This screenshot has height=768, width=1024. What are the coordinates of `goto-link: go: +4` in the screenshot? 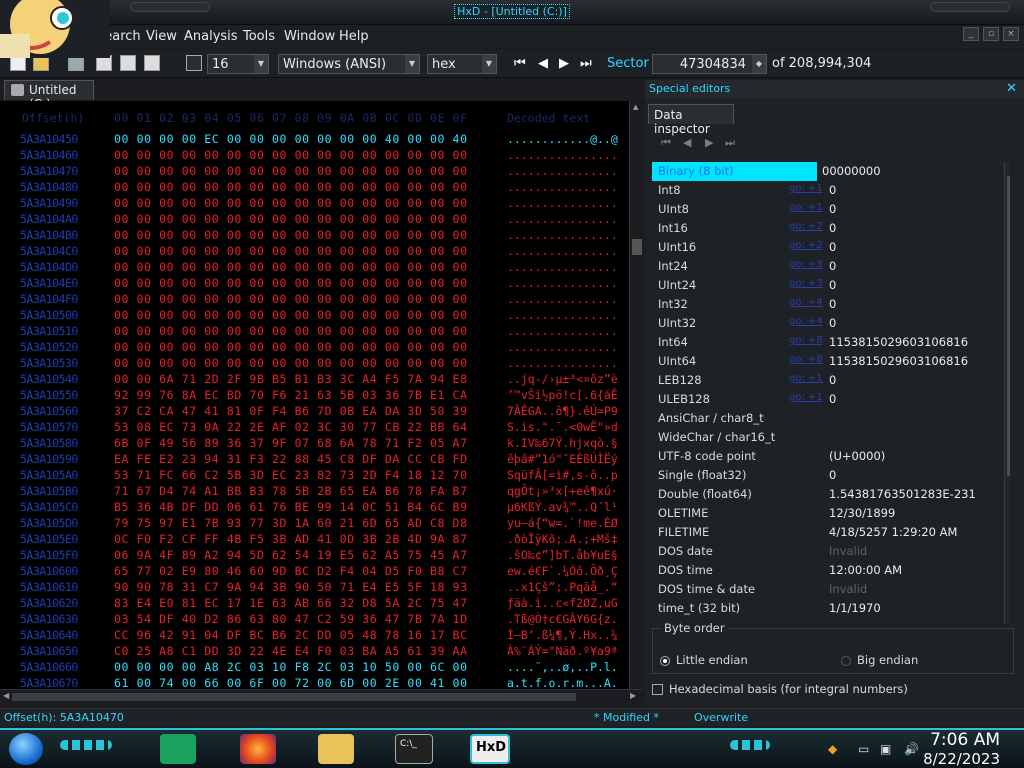 It's located at (806, 321).